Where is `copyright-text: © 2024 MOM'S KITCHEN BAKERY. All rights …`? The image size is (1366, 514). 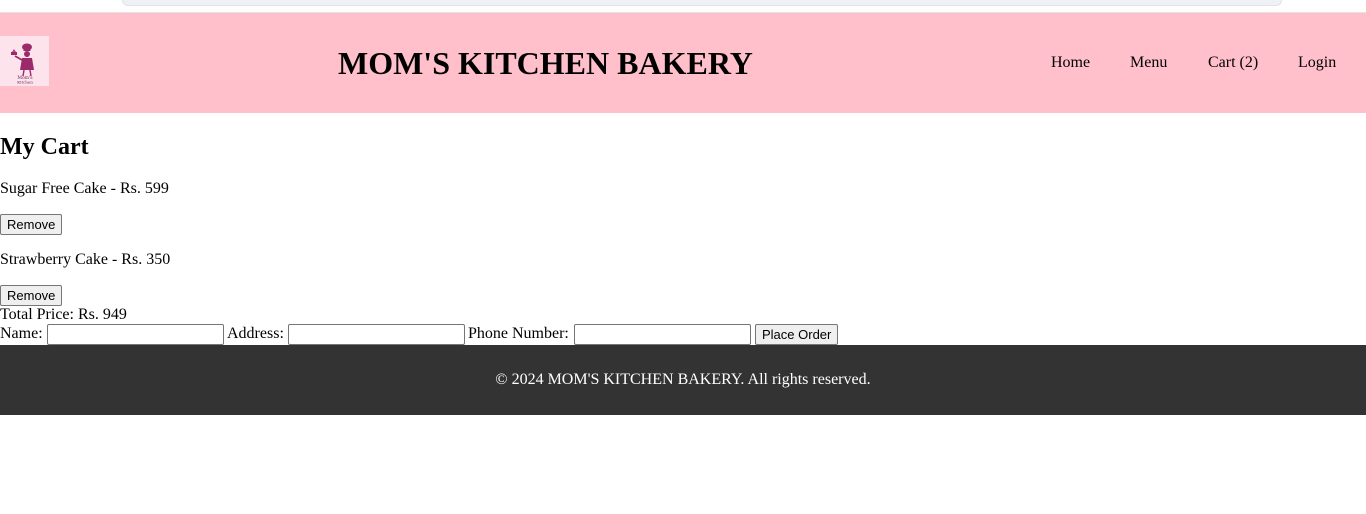 copyright-text: © 2024 MOM'S KITCHEN BAKERY. All rights … is located at coordinates (683, 379).